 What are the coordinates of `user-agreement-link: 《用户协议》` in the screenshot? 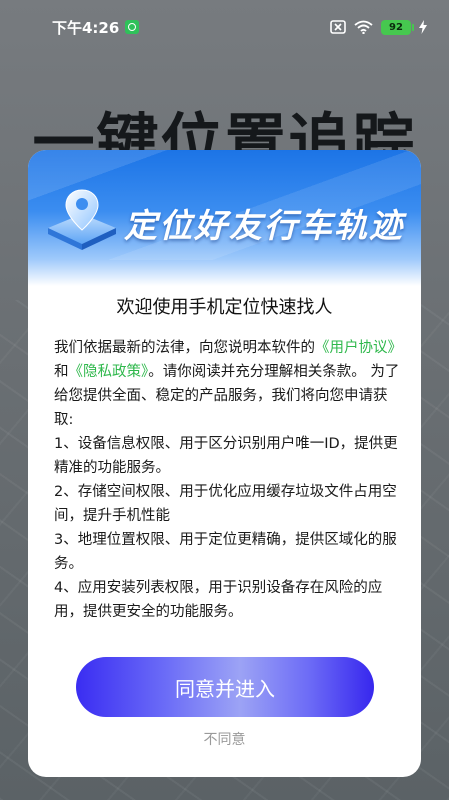 It's located at (358, 348).